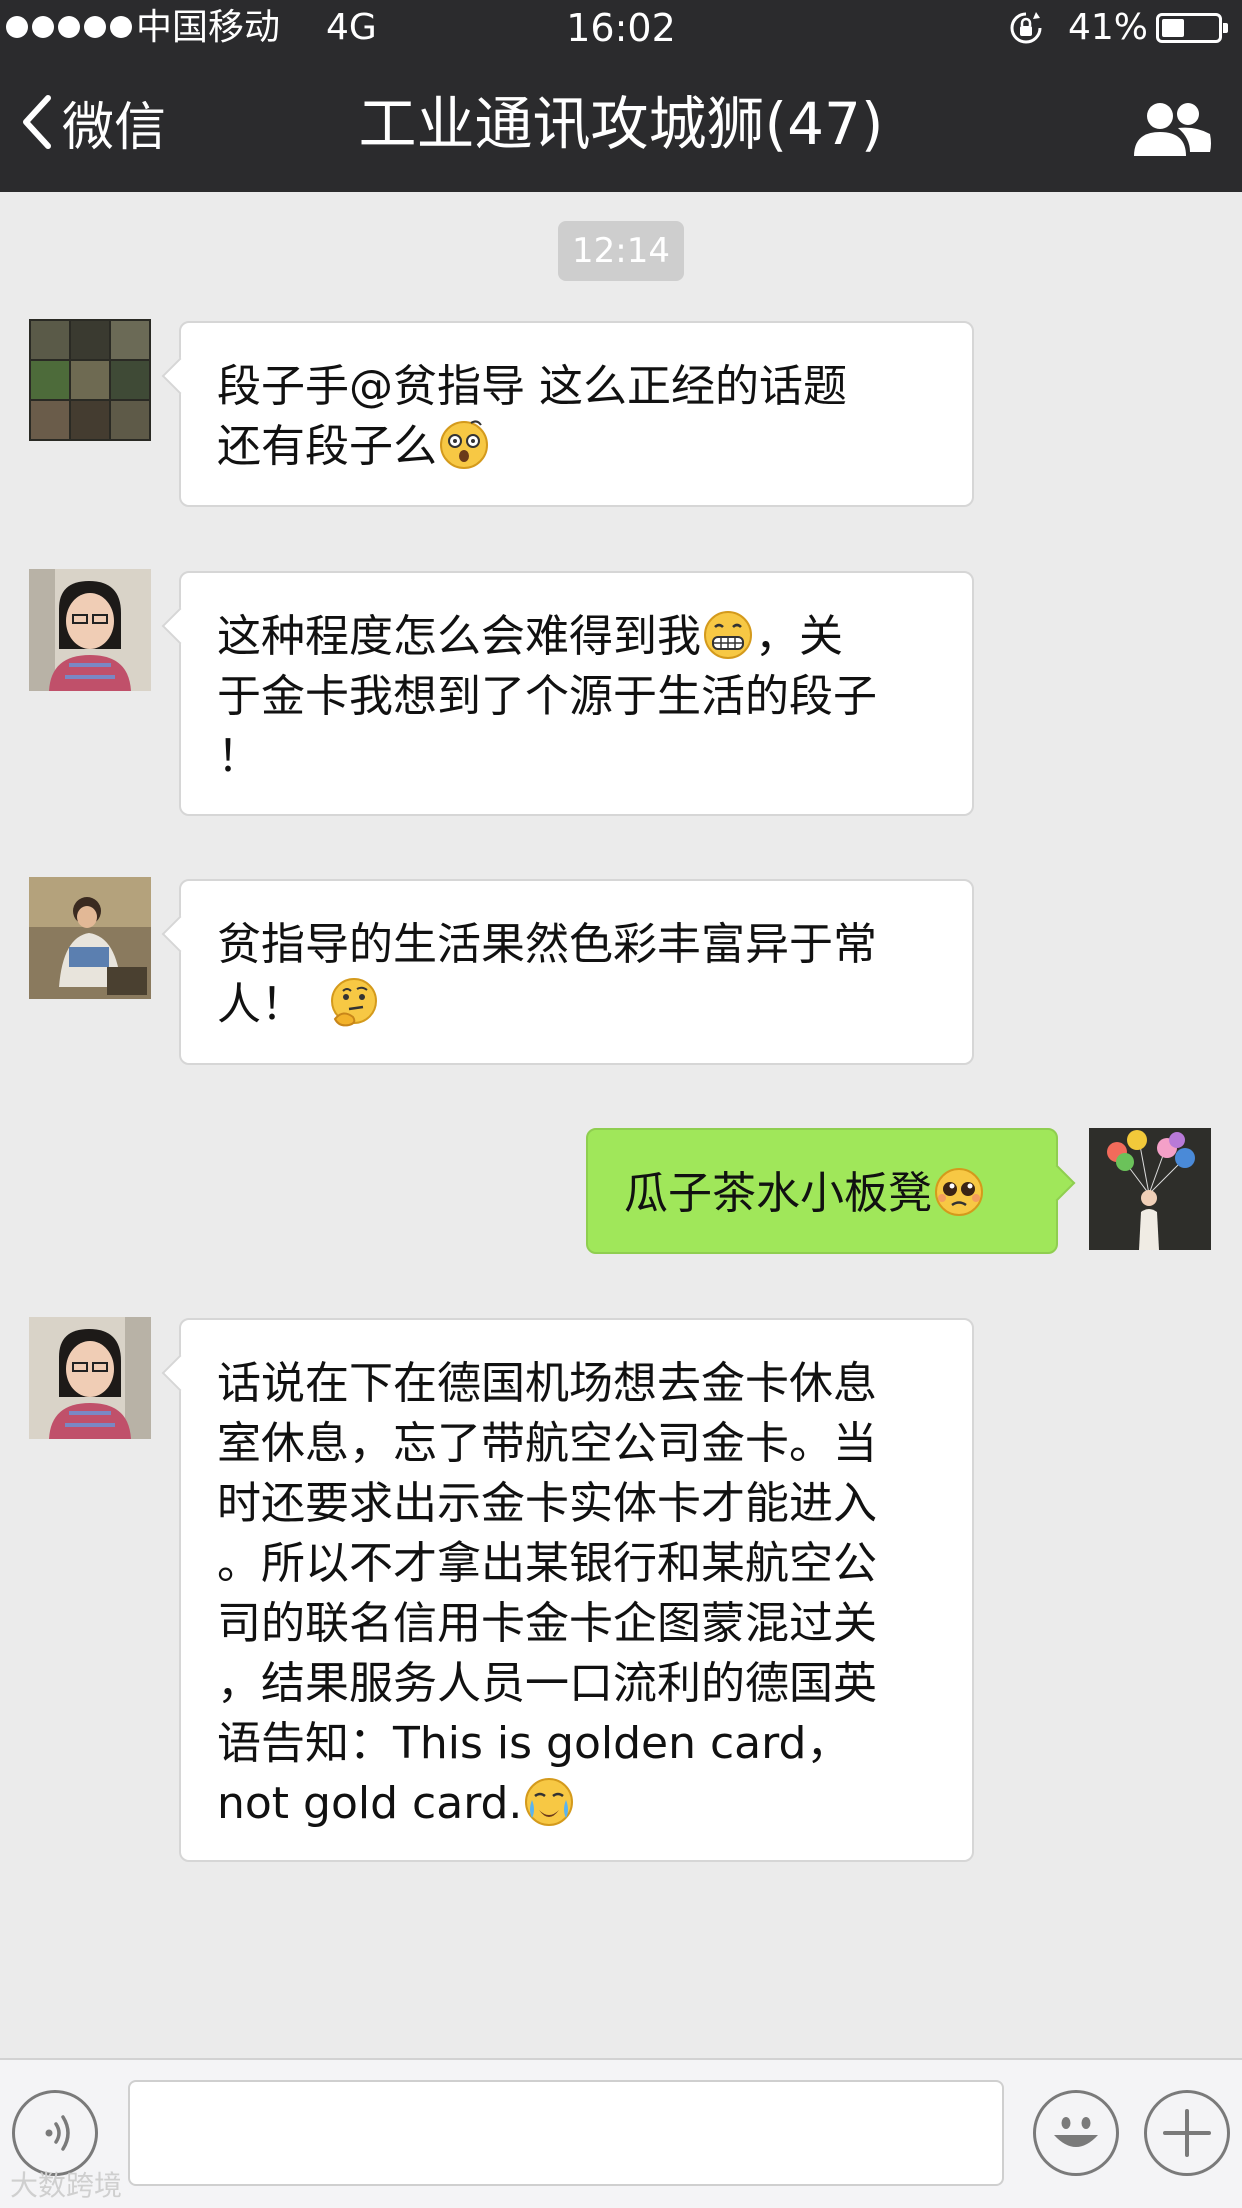 This screenshot has width=1242, height=2208. Describe the element at coordinates (799, 636) in the screenshot. I see `message-line: ，关` at that location.